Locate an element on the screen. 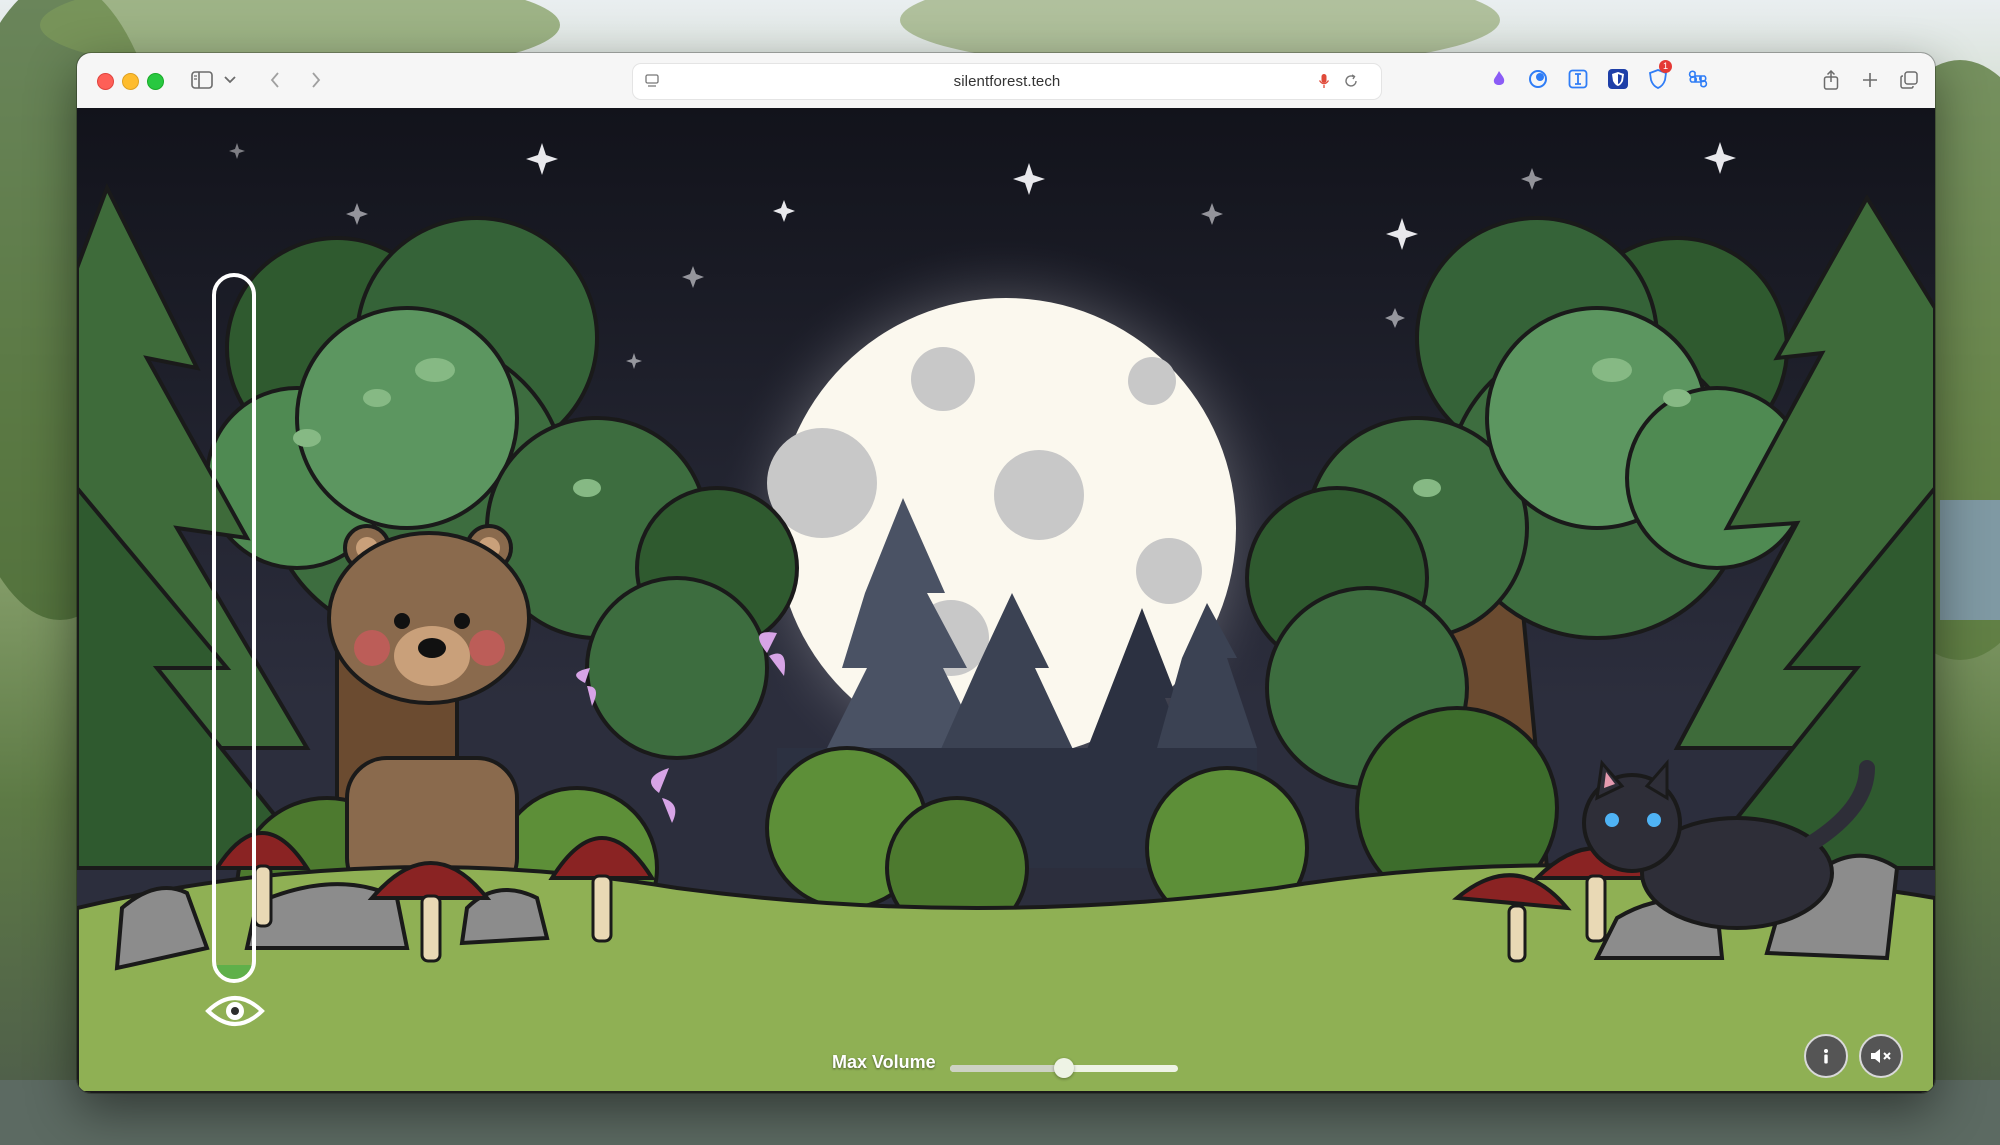 Image resolution: width=2000 pixels, height=1145 pixels. chevron-left-icon is located at coordinates (275, 80).